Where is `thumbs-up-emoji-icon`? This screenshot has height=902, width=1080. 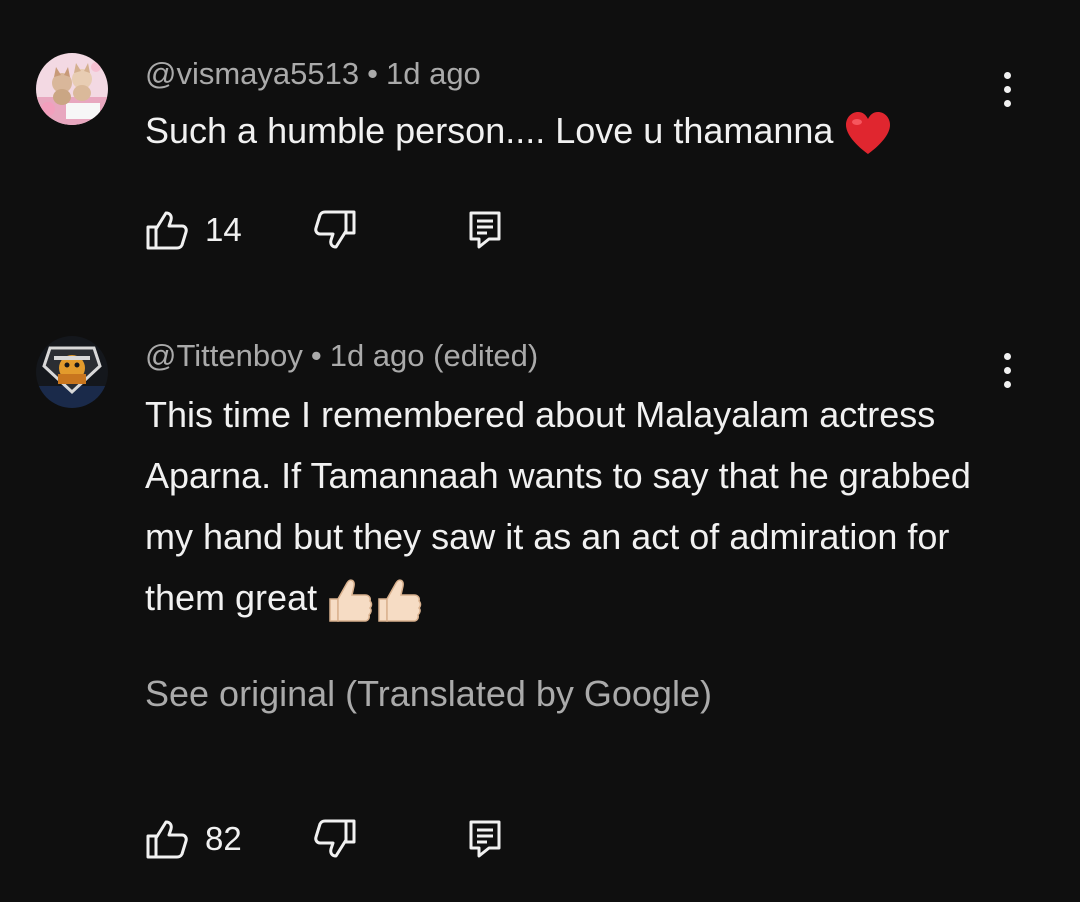 thumbs-up-emoji-icon is located at coordinates (375, 600).